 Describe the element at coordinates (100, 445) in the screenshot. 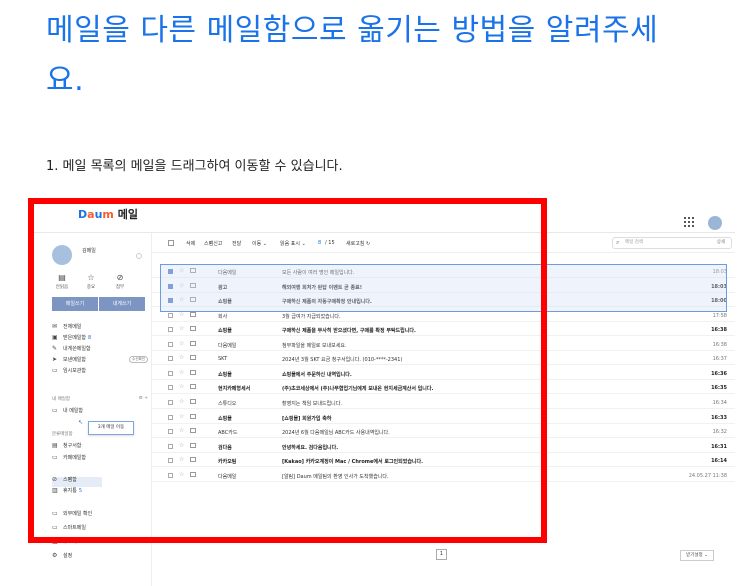

I see `sidebar-item-bills: ▤ 청구서함` at that location.